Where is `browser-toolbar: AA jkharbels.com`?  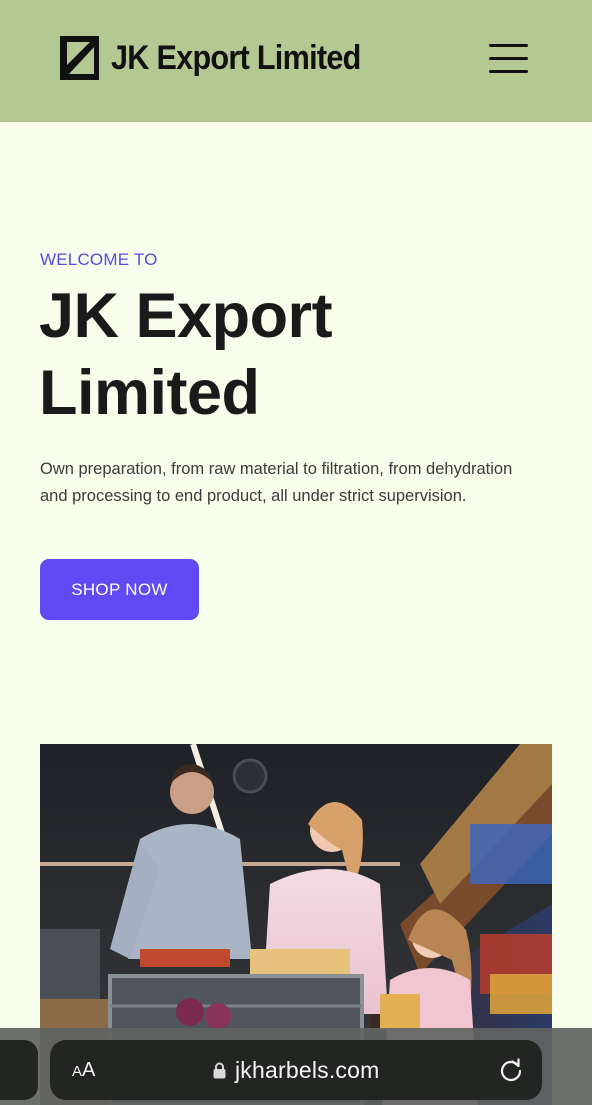 browser-toolbar: AA jkharbels.com is located at coordinates (296, 1066).